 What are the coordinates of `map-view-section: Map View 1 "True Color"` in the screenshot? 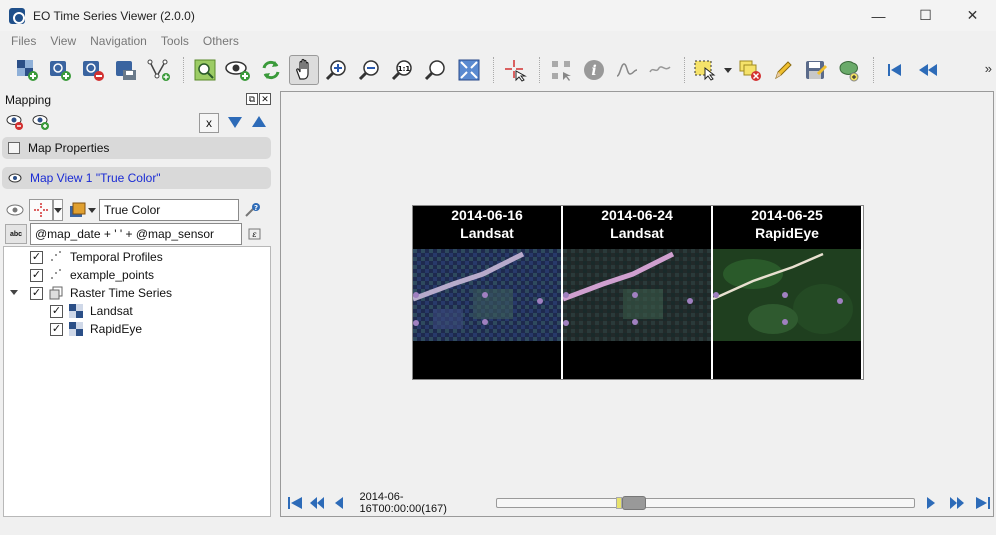 It's located at (136, 178).